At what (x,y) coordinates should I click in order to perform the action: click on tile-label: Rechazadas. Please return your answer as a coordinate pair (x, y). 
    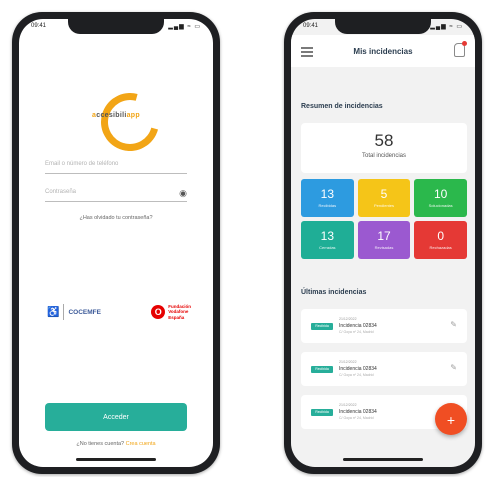
    Looking at the image, I should click on (440, 247).